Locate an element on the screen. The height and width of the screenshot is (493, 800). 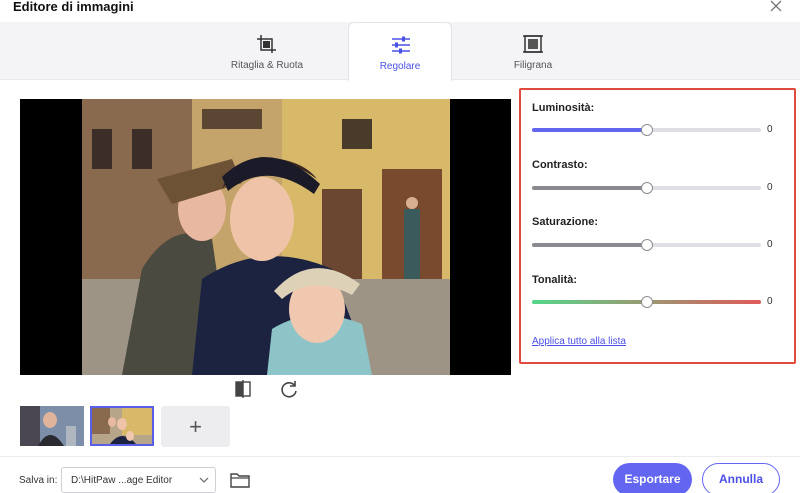
contrast-label: Contrasto: is located at coordinates (560, 165).